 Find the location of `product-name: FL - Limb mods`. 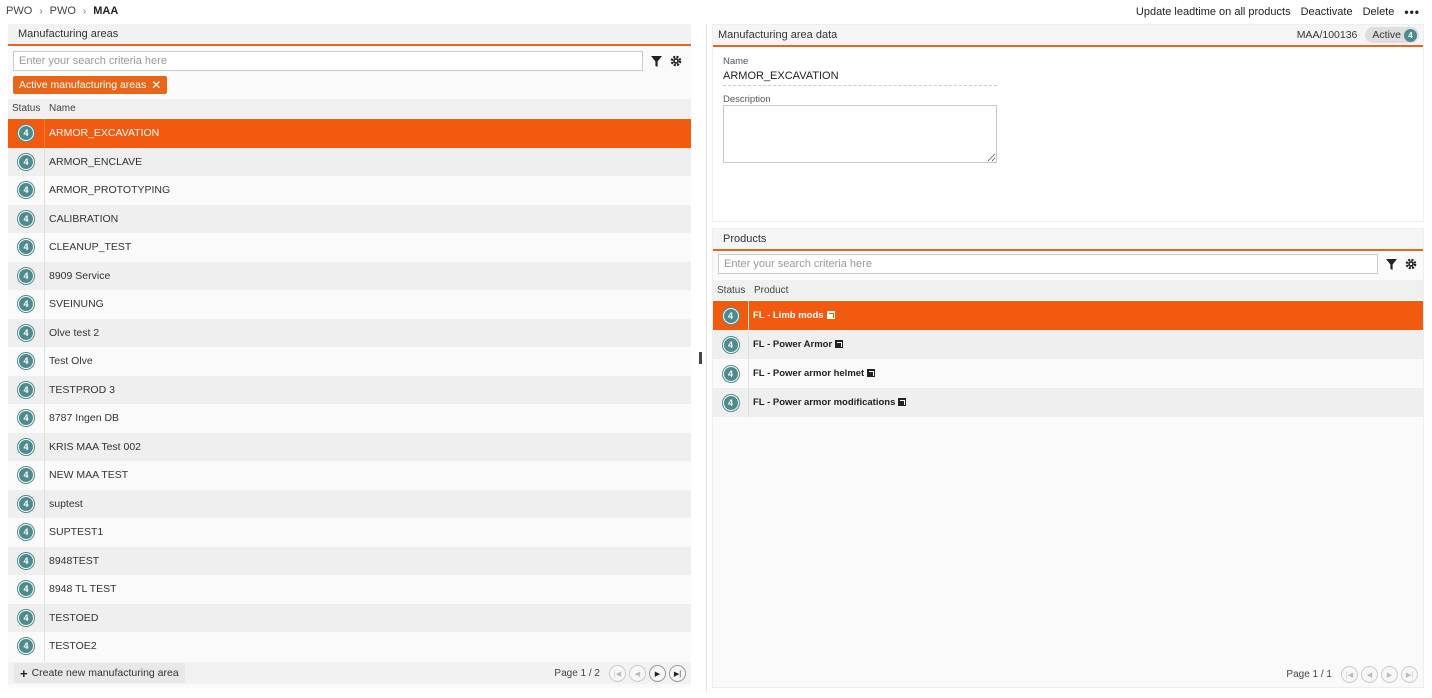

product-name: FL - Limb mods is located at coordinates (788, 315).